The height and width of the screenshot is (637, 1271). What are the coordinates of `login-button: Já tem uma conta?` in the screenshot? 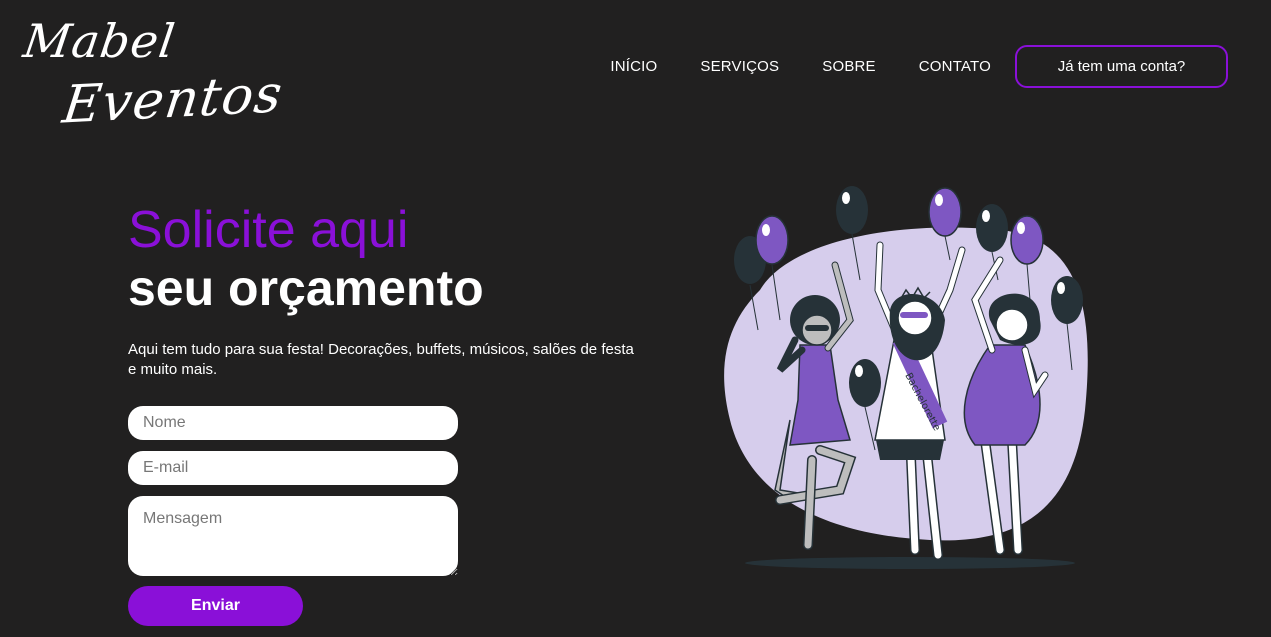 It's located at (1121, 66).